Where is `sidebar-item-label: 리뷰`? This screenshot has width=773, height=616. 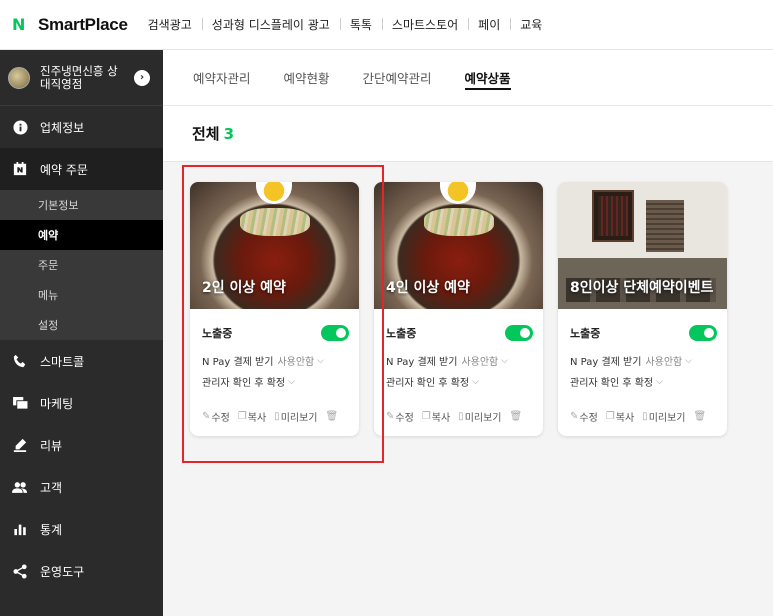 sidebar-item-label: 리뷰 is located at coordinates (51, 445).